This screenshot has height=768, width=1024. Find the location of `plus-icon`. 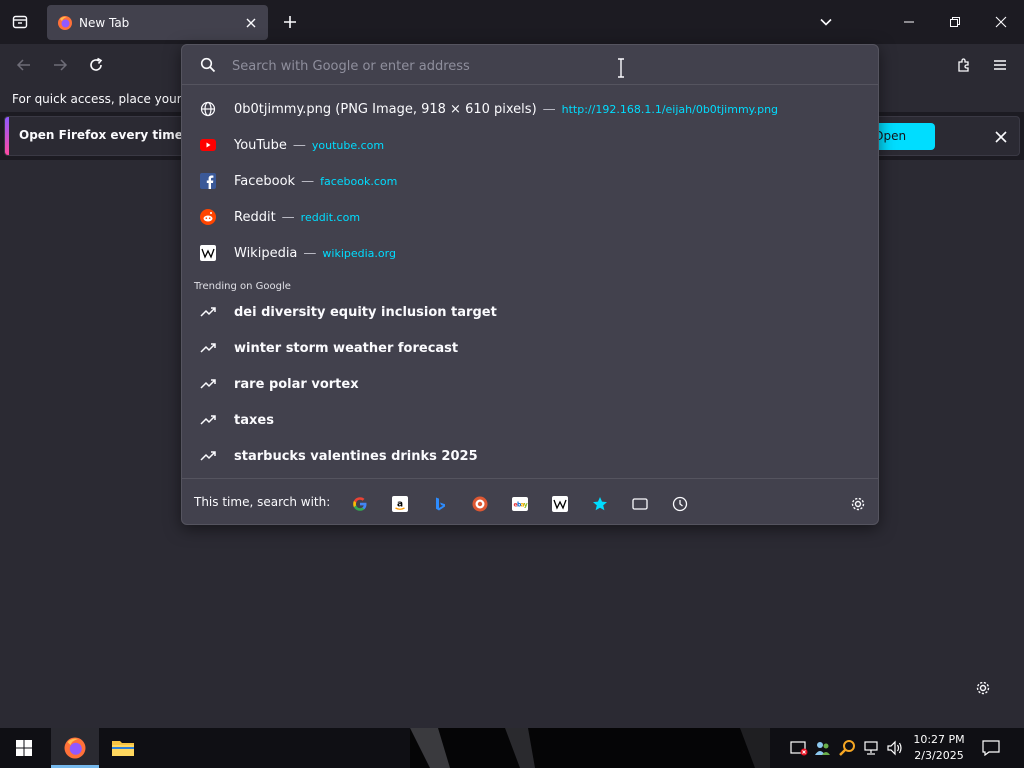

plus-icon is located at coordinates (290, 22).